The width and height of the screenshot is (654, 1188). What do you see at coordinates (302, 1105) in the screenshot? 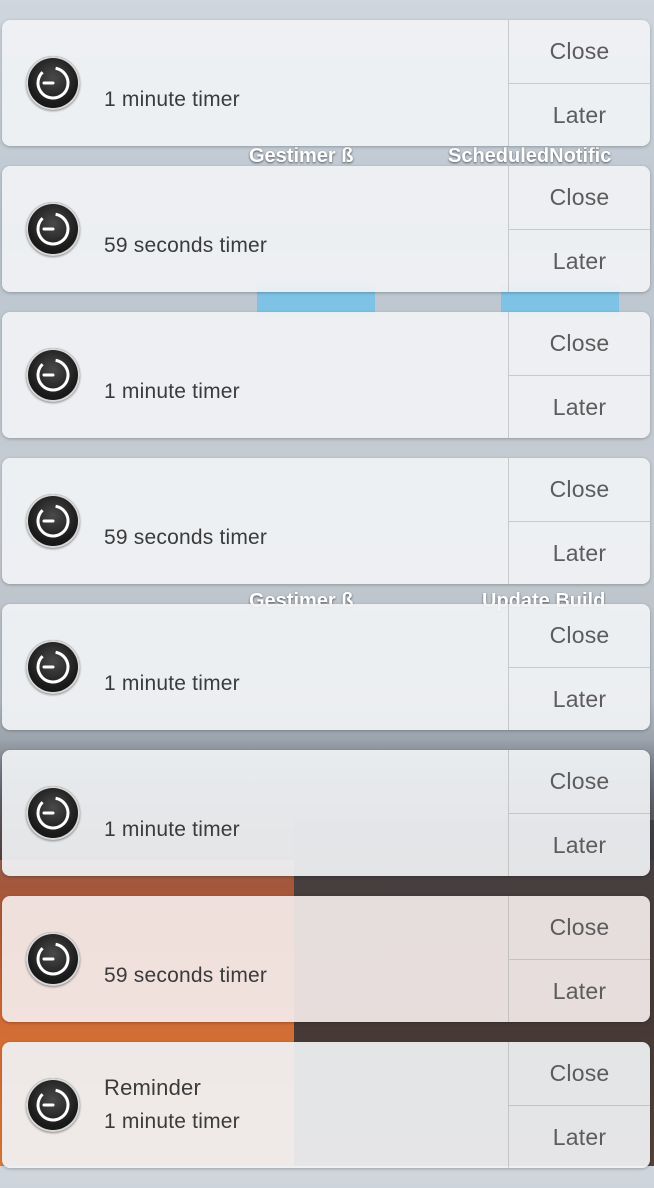
I see `notification-content: Reminder 1 minute timer` at bounding box center [302, 1105].